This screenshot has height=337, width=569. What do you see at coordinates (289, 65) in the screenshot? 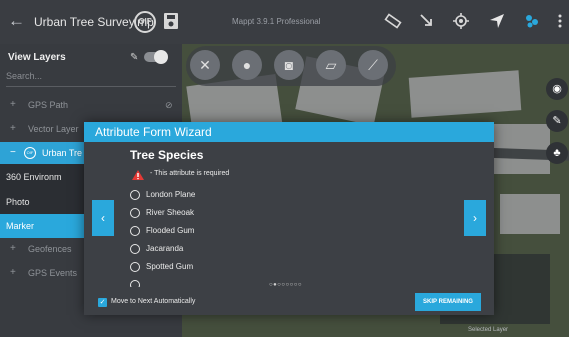
I see `camera-icon: ◙` at bounding box center [289, 65].